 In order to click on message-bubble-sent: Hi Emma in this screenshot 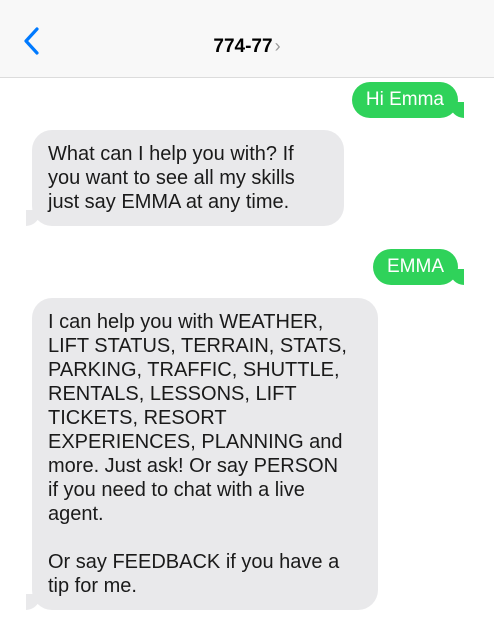, I will do `click(412, 100)`.